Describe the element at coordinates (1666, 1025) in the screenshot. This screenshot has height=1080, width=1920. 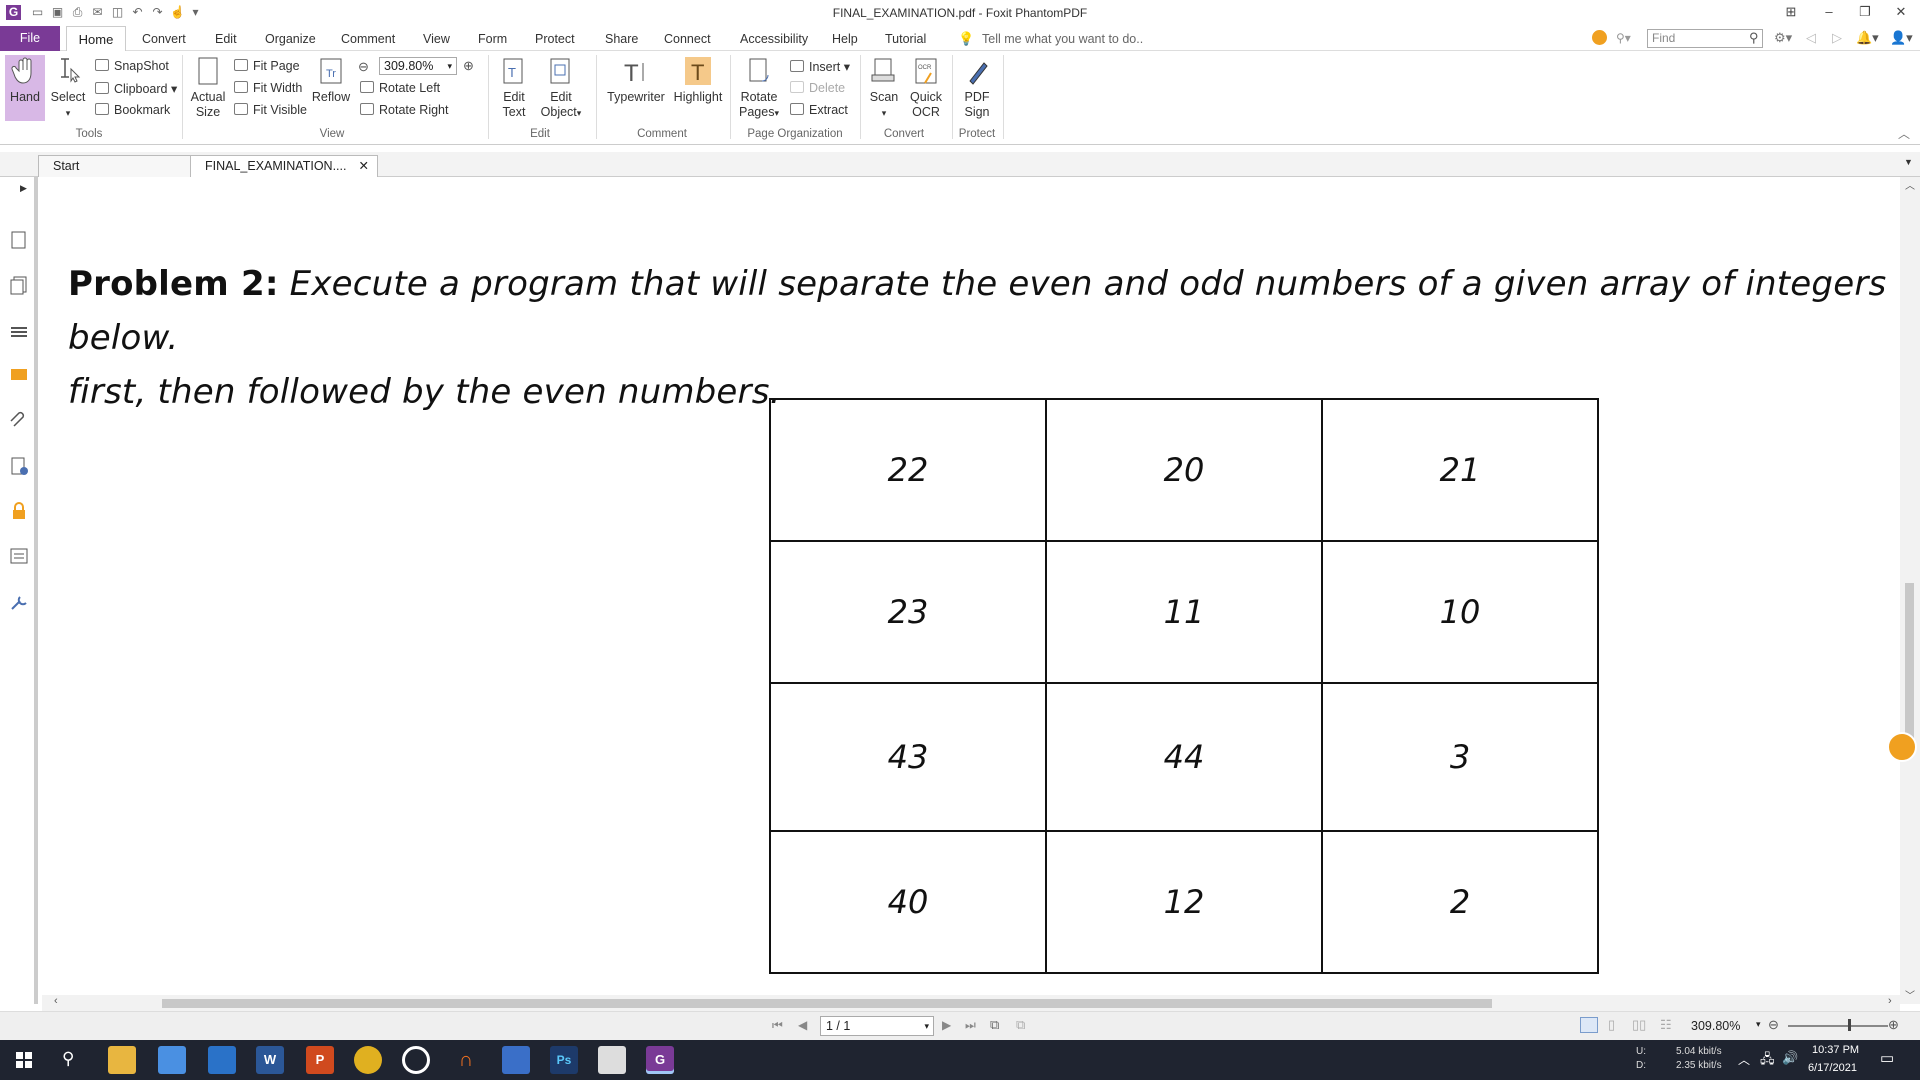
I see `continuous-facing-icon: ☷` at that location.